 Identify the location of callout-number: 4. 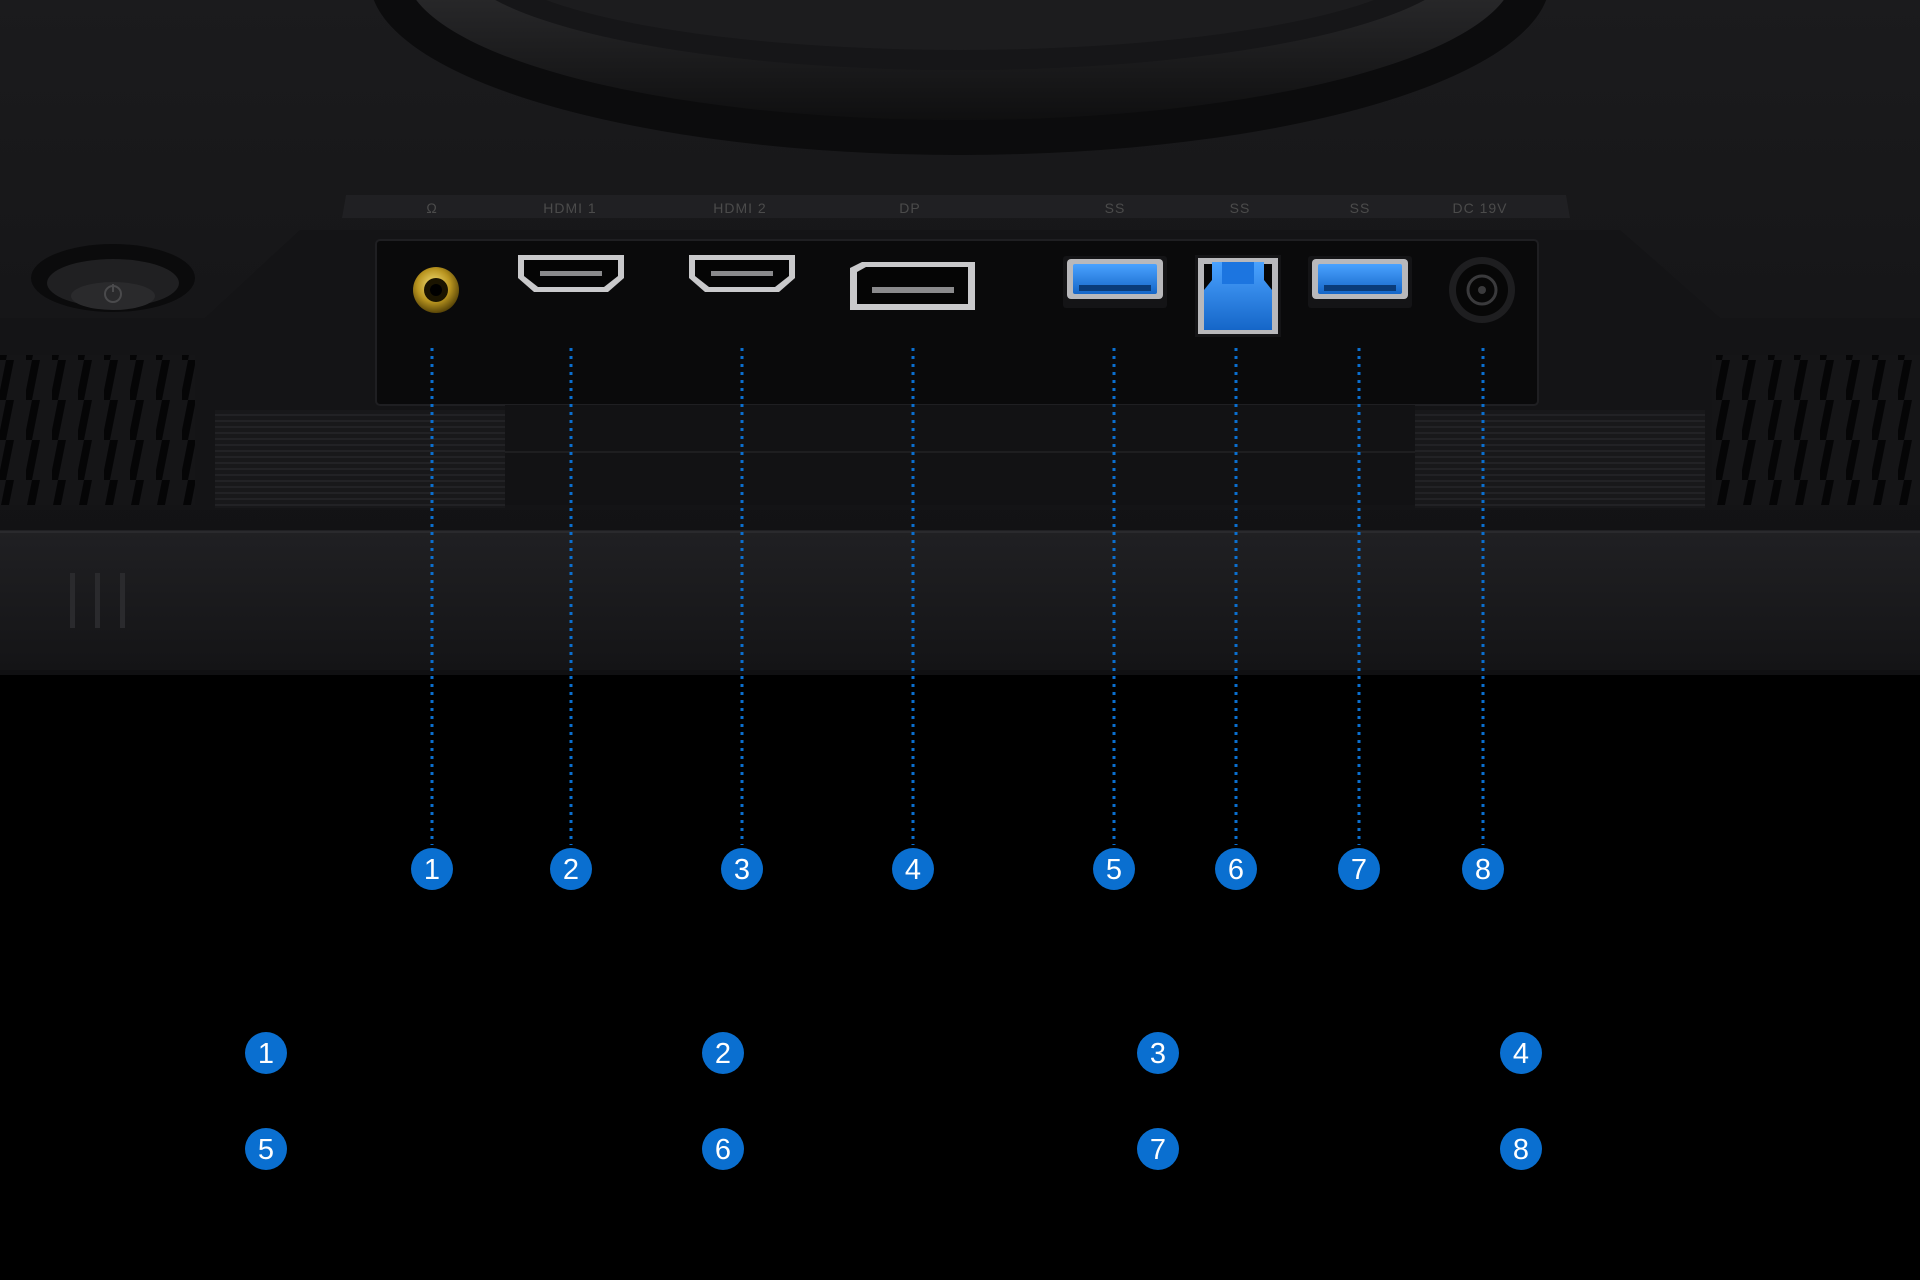
(913, 870).